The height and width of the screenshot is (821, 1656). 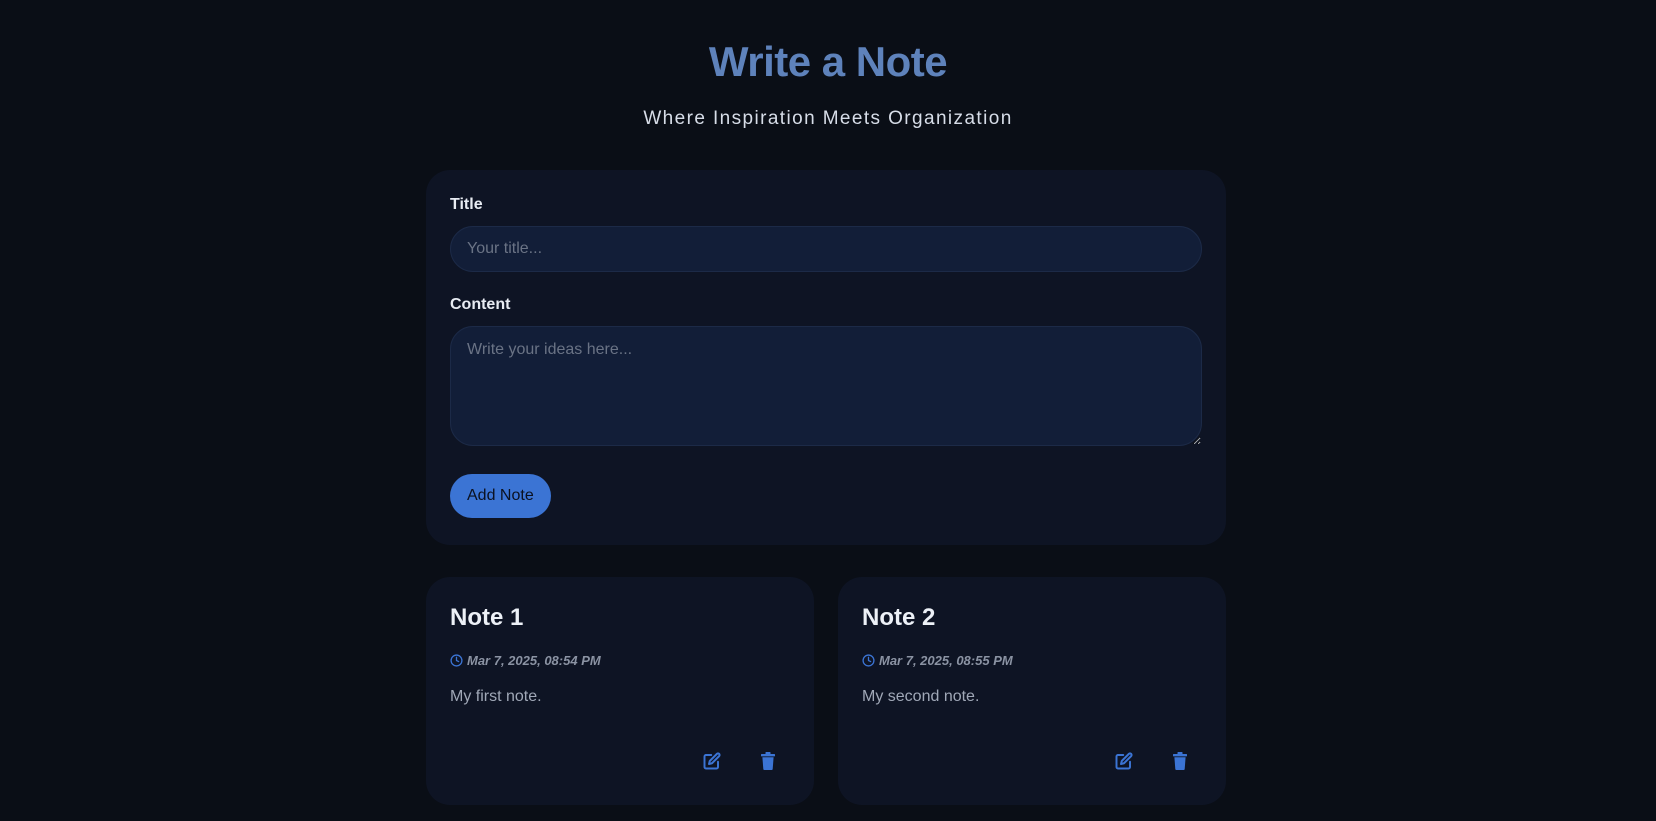 What do you see at coordinates (828, 118) in the screenshot?
I see `page-subtitle: Where Inspiration Meets Organization` at bounding box center [828, 118].